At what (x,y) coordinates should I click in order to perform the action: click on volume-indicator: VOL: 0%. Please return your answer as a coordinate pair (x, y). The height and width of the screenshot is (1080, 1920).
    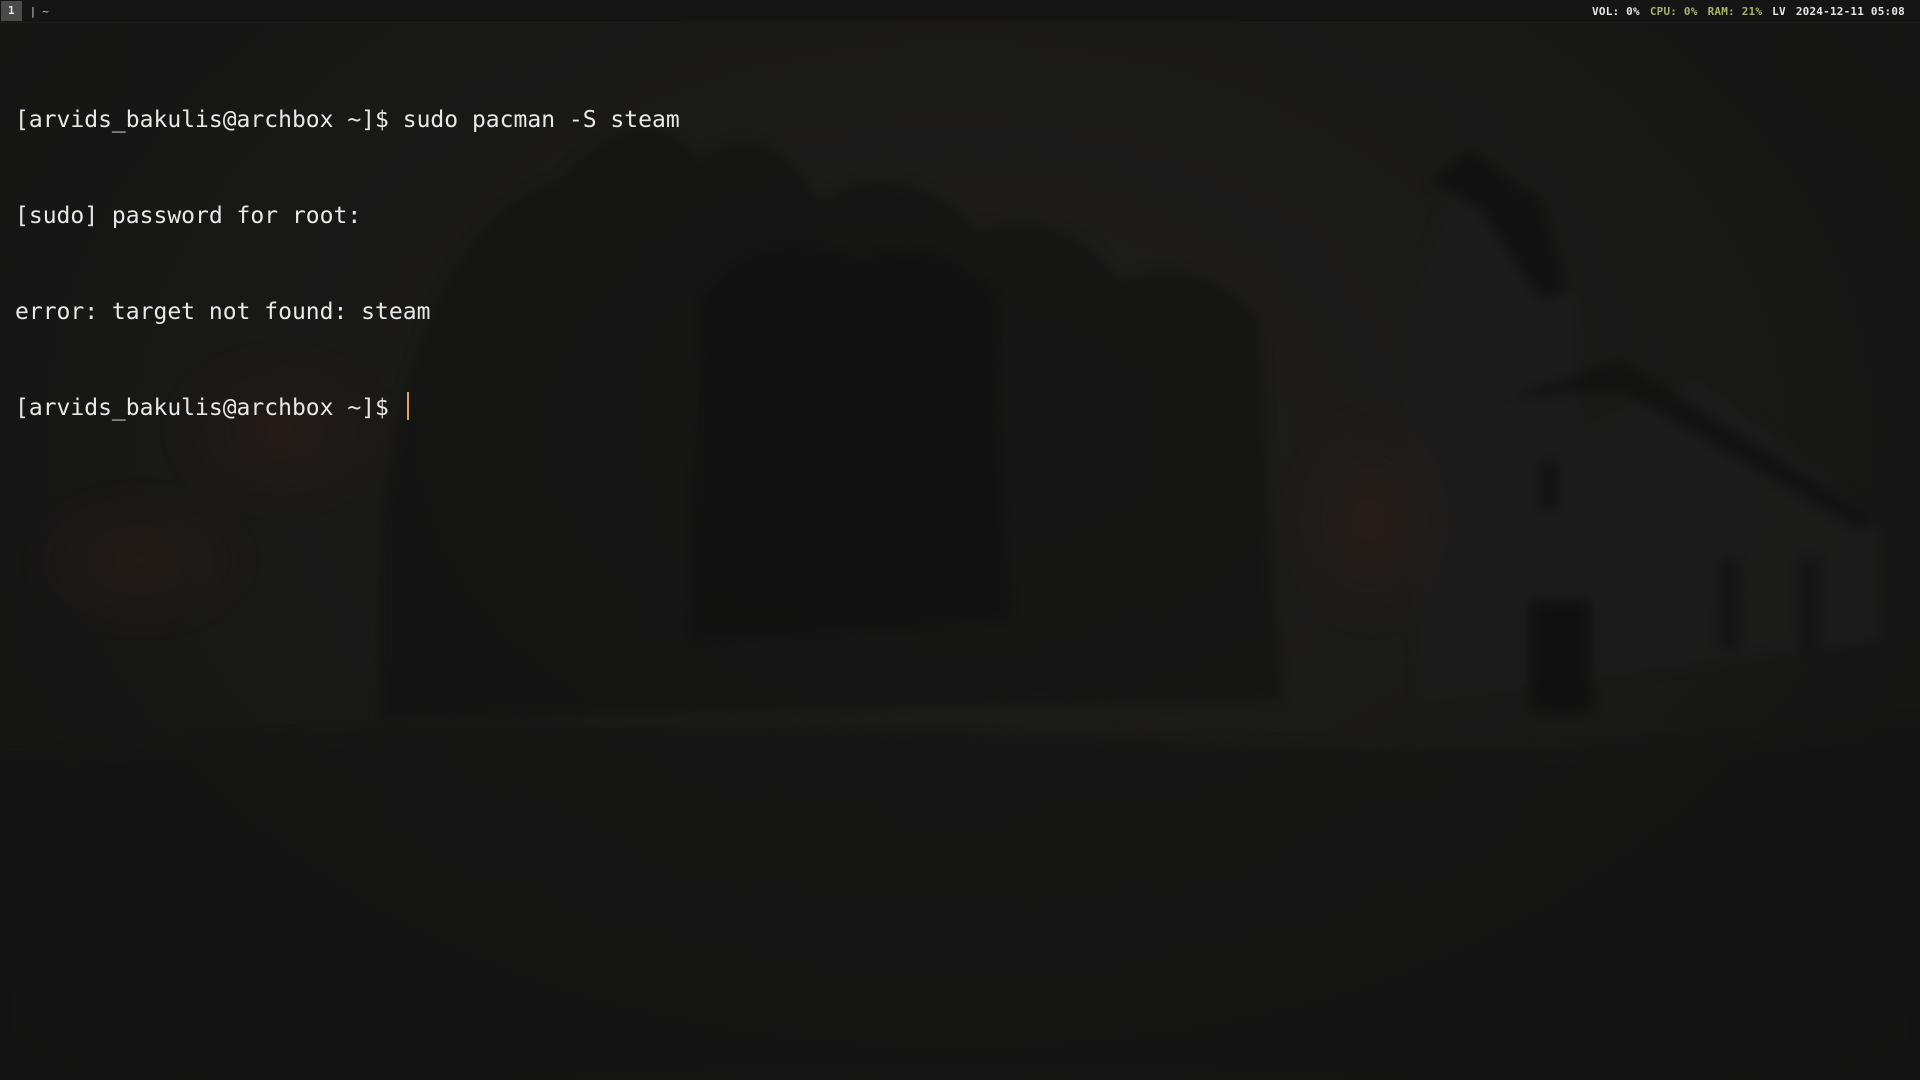
    Looking at the image, I should click on (1616, 11).